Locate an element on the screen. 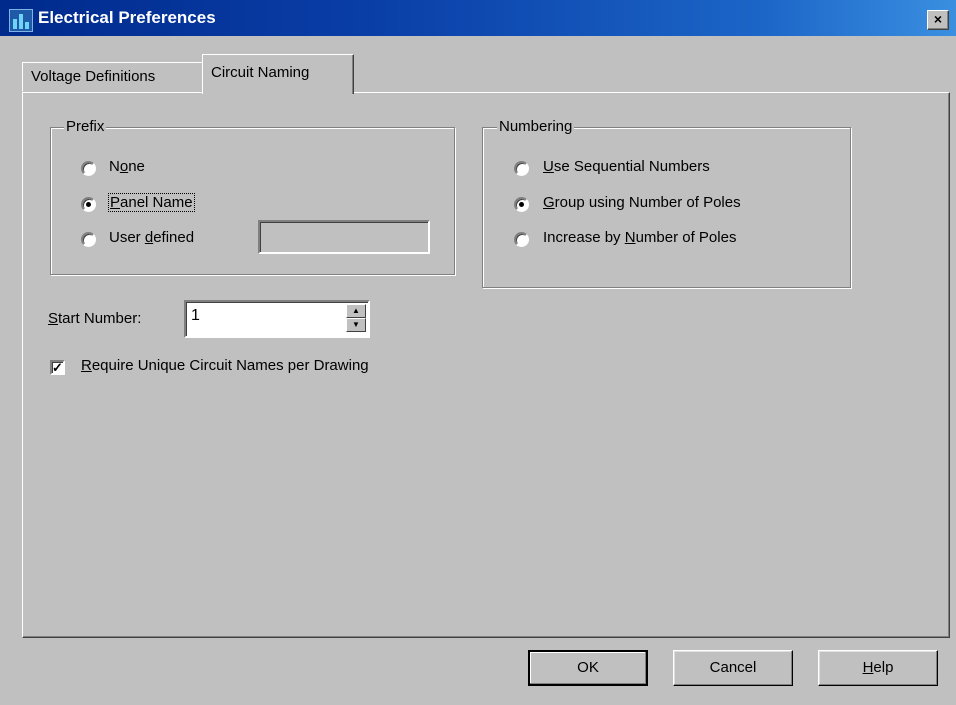  tab-label: Voltage Definitions is located at coordinates (93, 76).